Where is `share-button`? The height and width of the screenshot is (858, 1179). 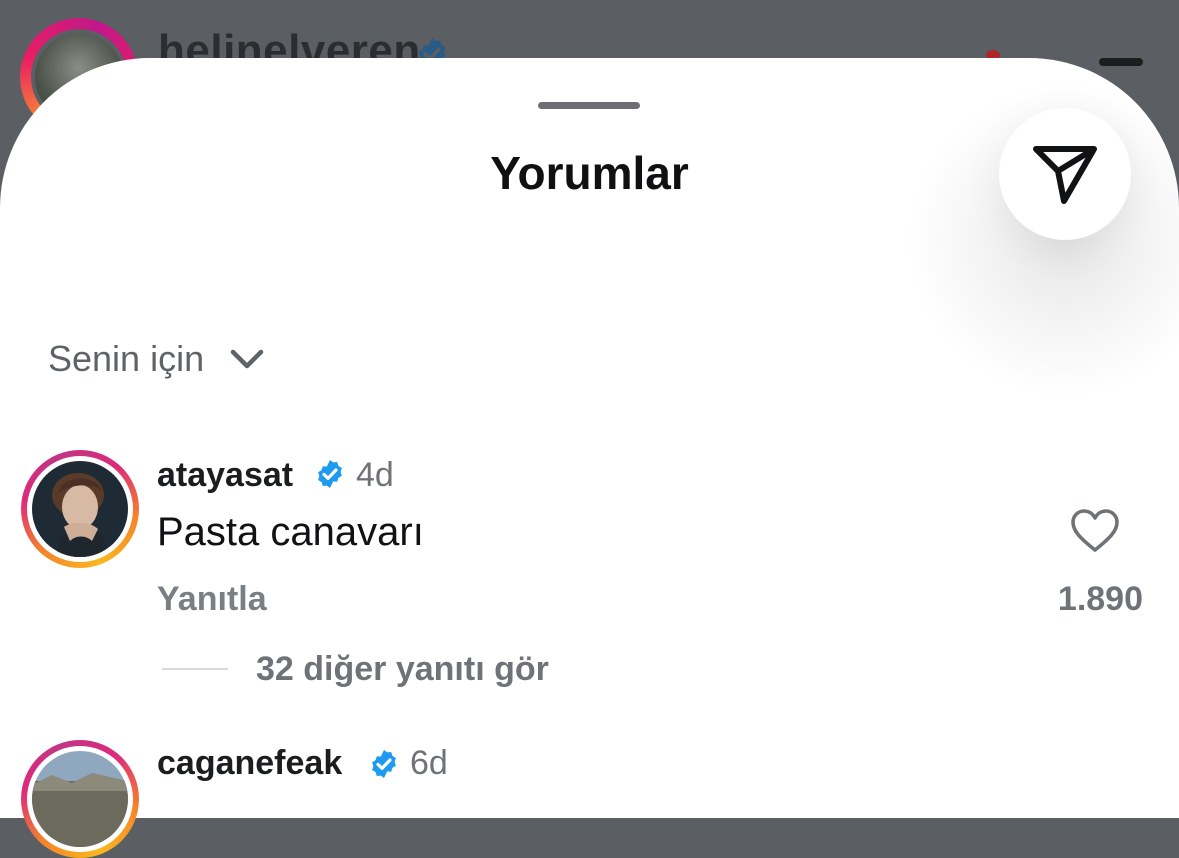
share-button is located at coordinates (1065, 174).